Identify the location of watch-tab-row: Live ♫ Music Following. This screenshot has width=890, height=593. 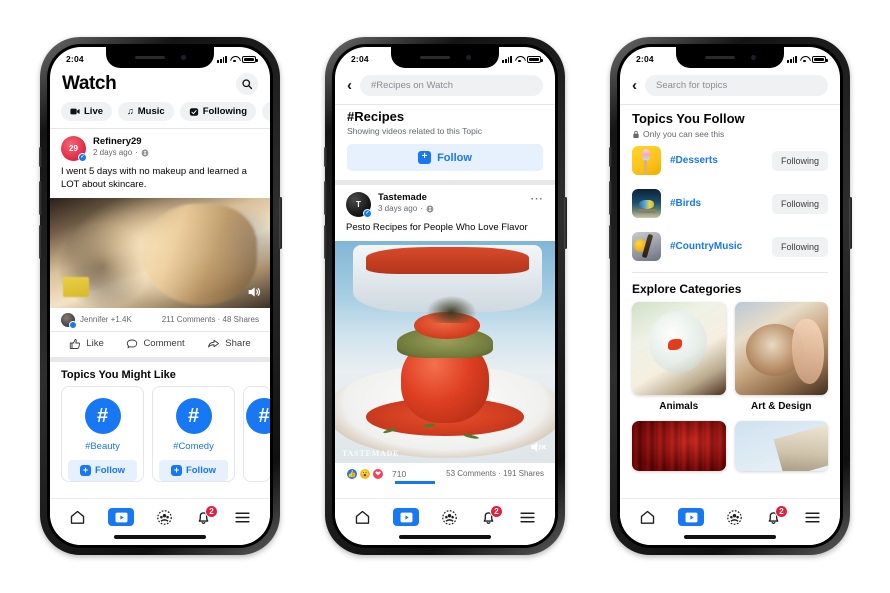
(160, 112).